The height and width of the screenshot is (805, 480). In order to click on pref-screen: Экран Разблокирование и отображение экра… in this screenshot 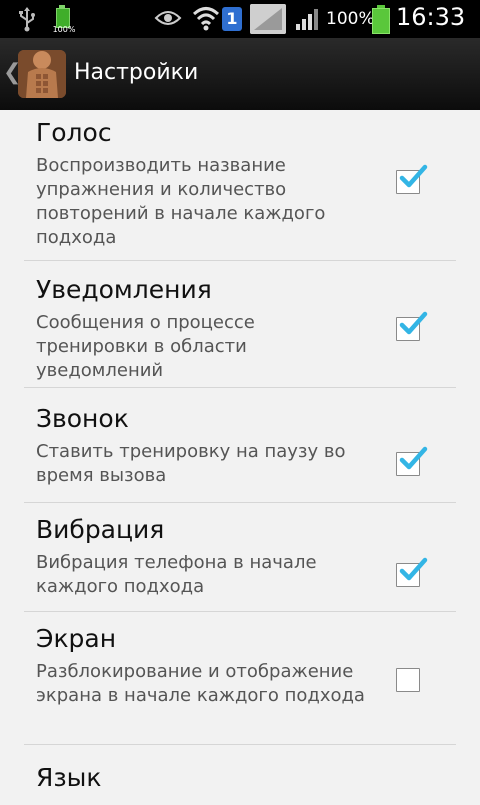, I will do `click(240, 678)`.